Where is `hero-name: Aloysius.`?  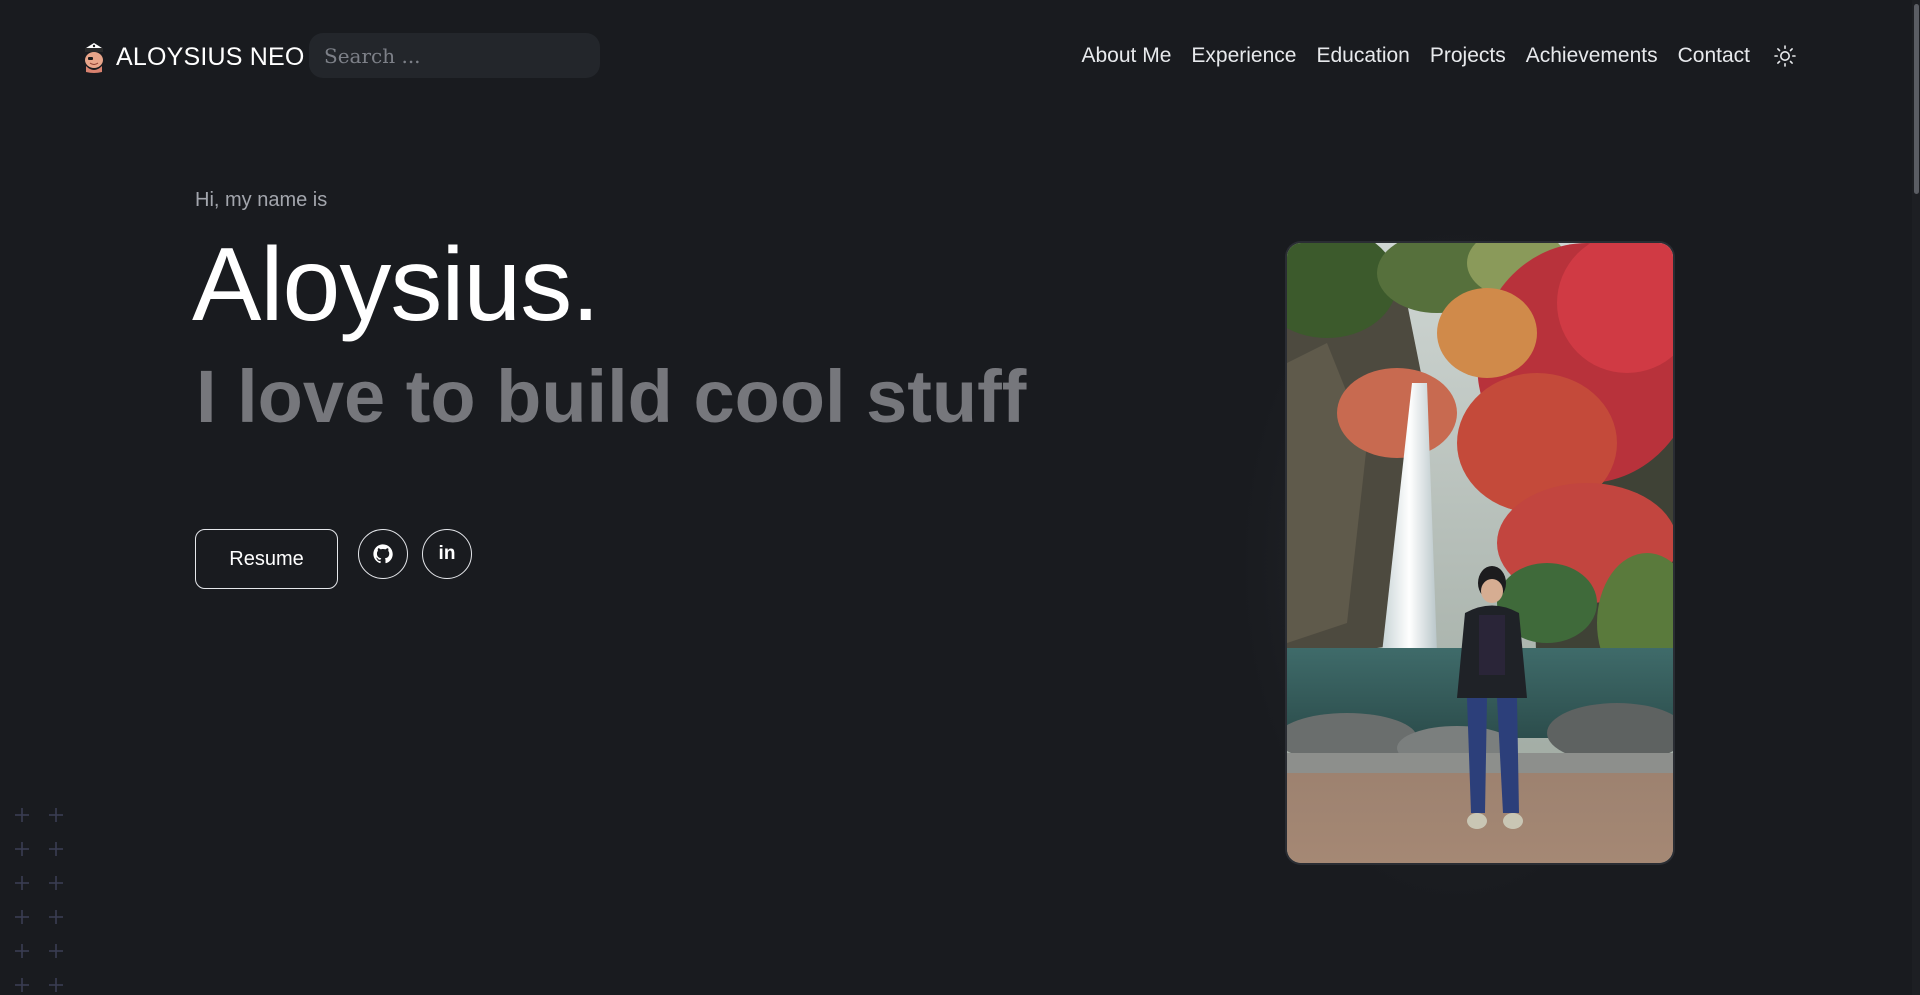
hero-name: Aloysius. is located at coordinates (396, 285).